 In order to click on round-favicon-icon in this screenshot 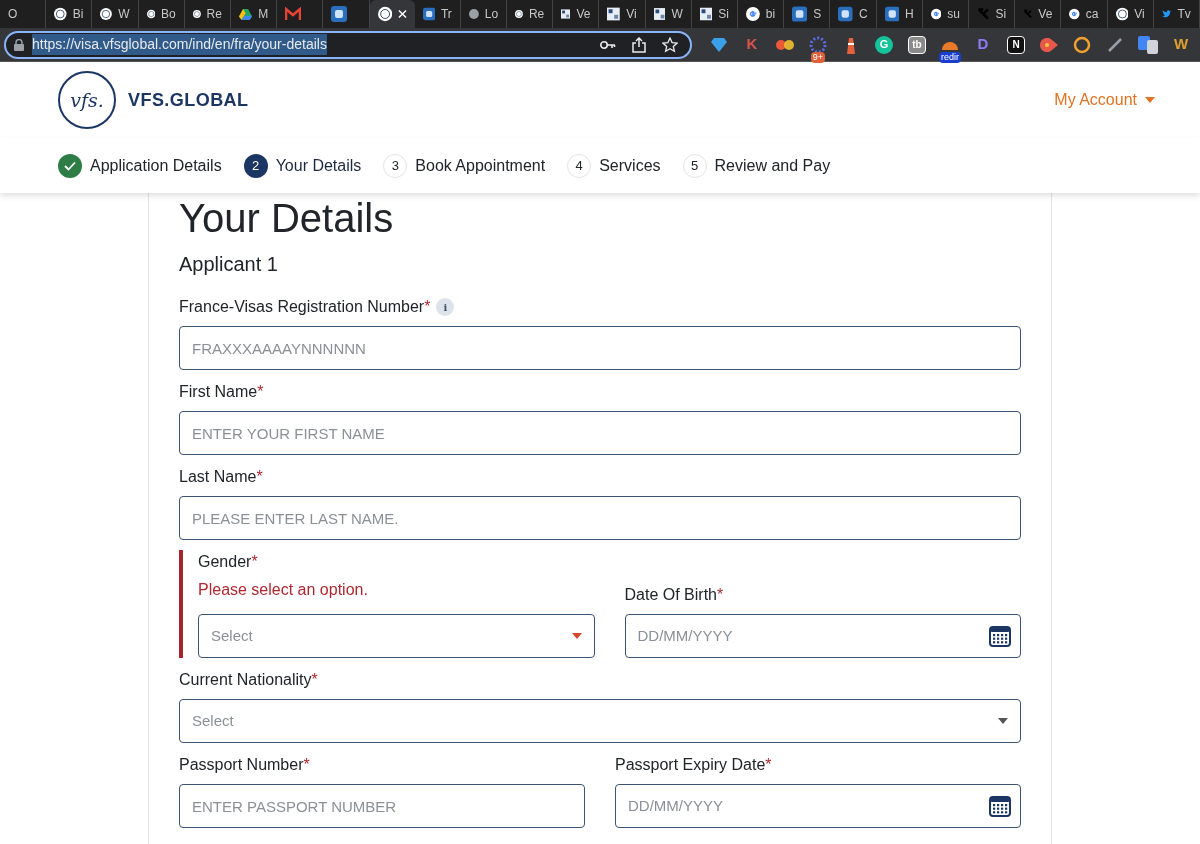, I will do `click(473, 14)`.